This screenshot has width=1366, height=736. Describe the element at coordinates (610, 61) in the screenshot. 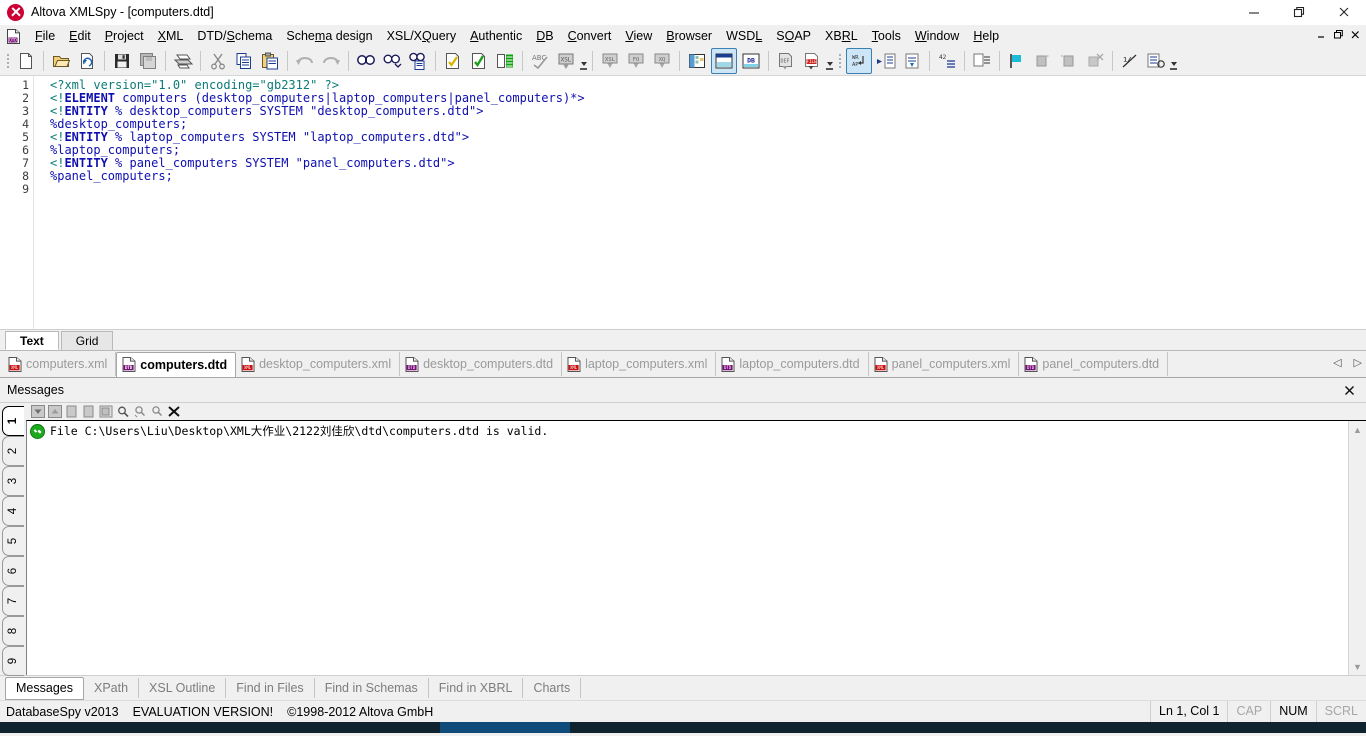

I see `xsl-icon: XSL` at that location.